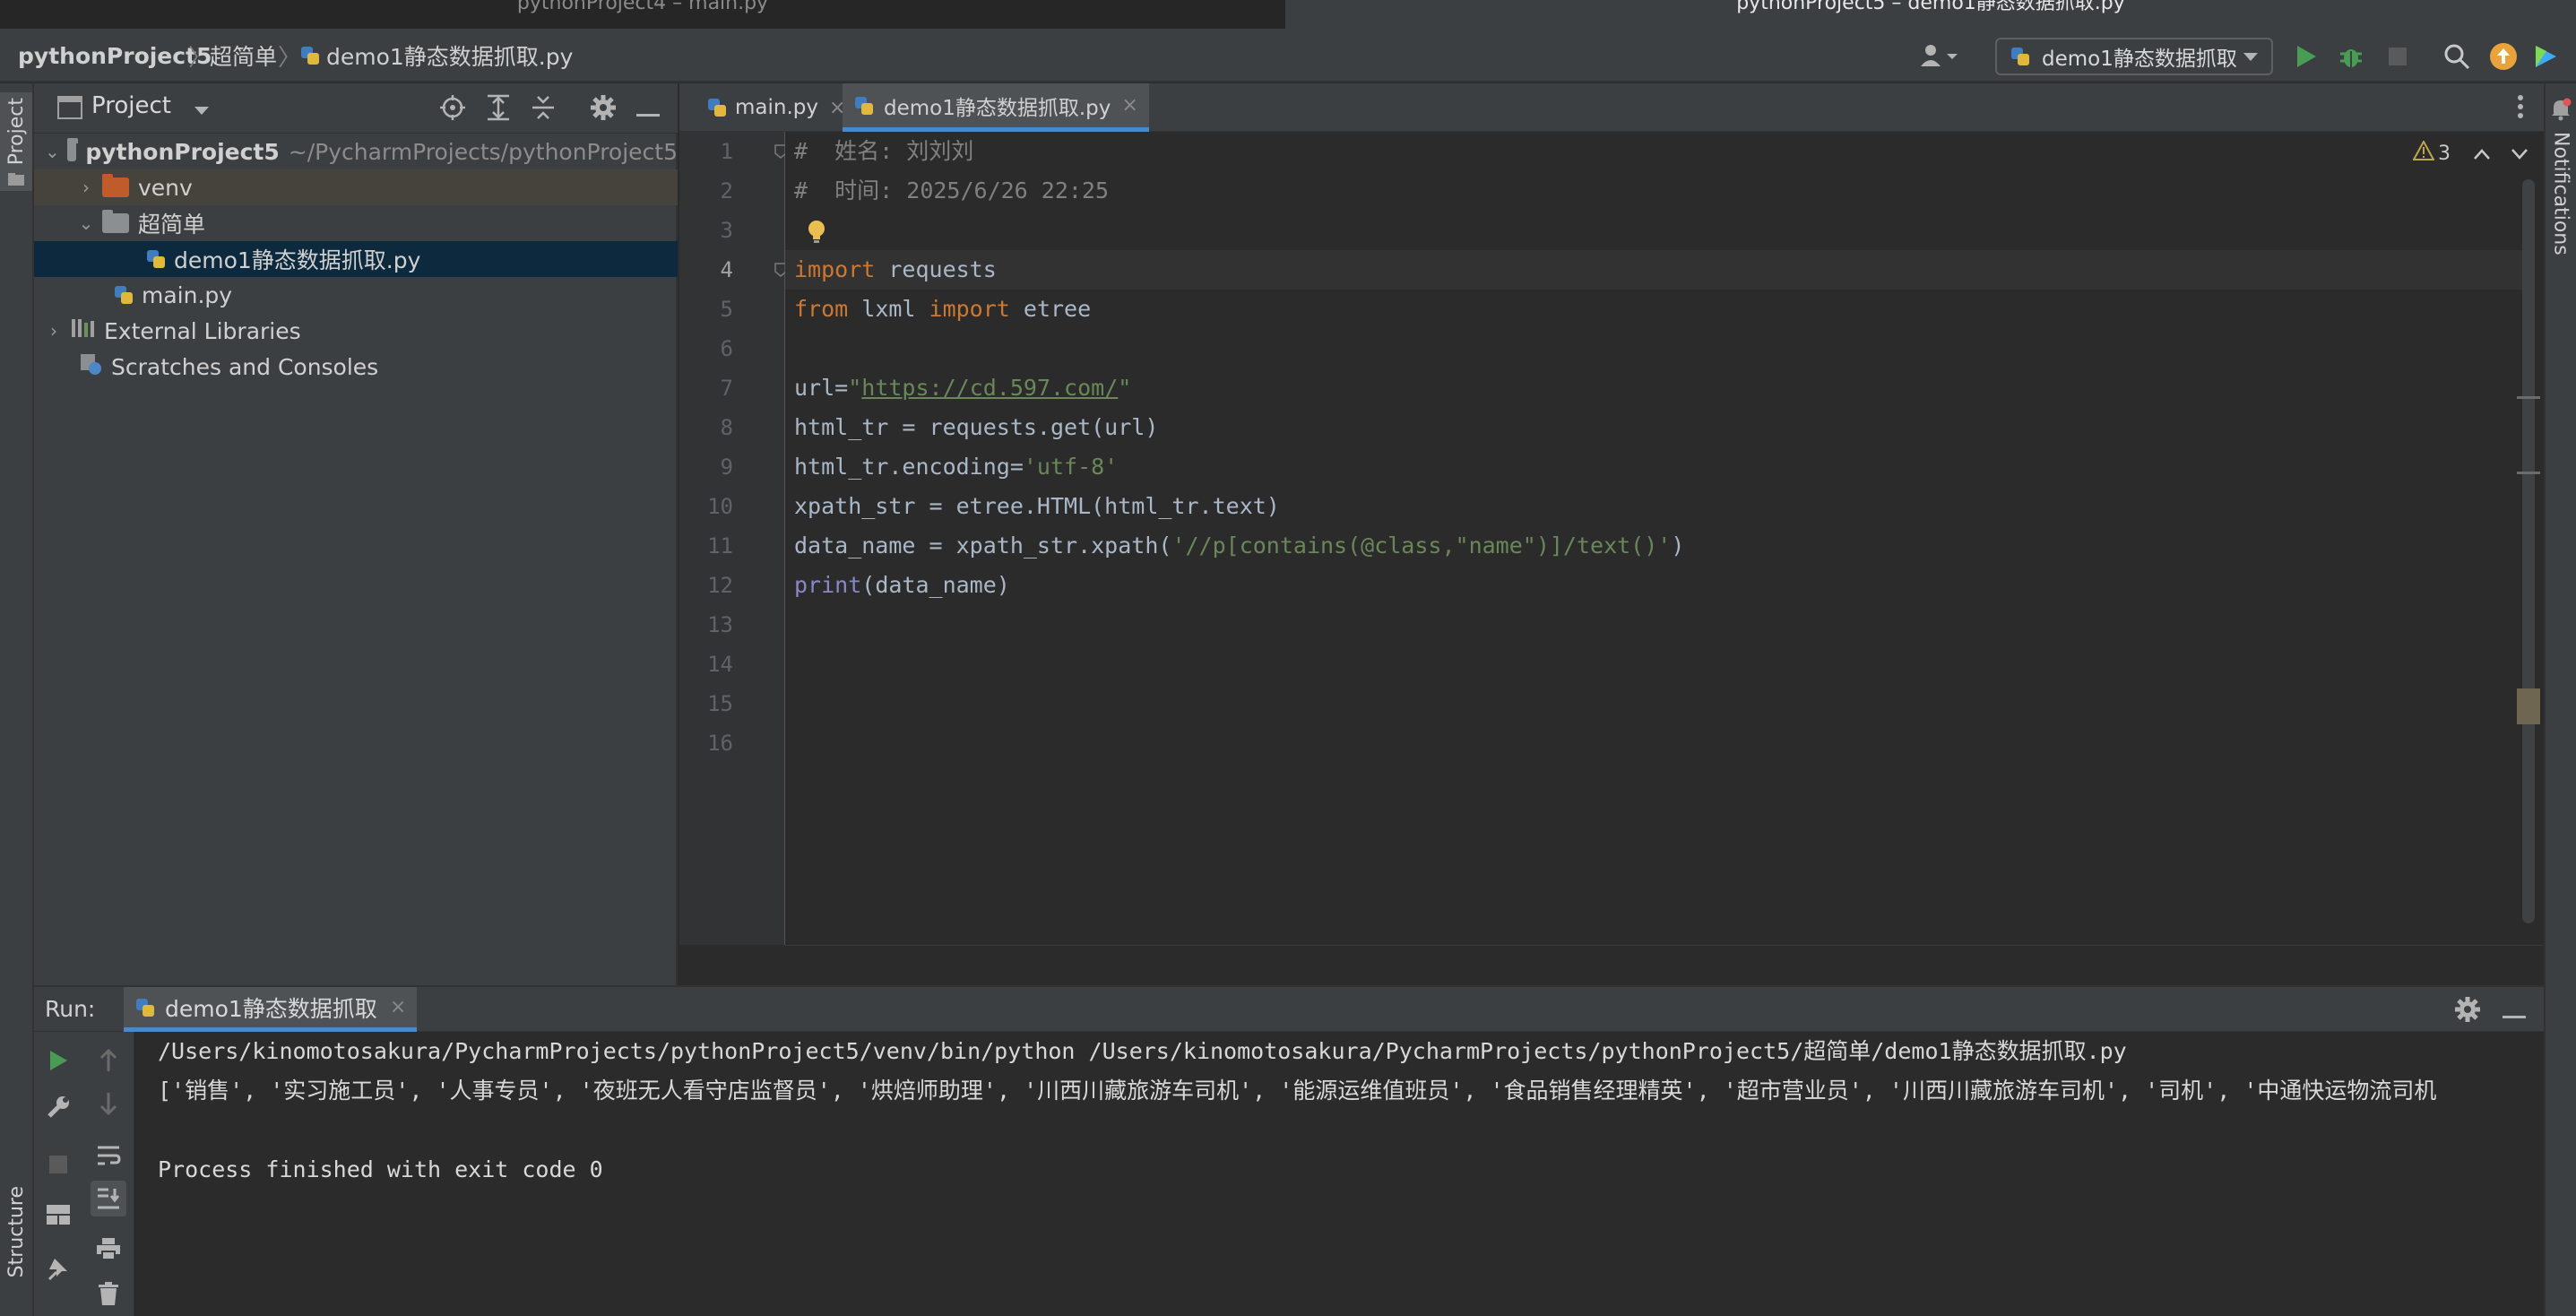 This screenshot has height=1316, width=2576. Describe the element at coordinates (452, 109) in the screenshot. I see `locate-file-icon` at that location.